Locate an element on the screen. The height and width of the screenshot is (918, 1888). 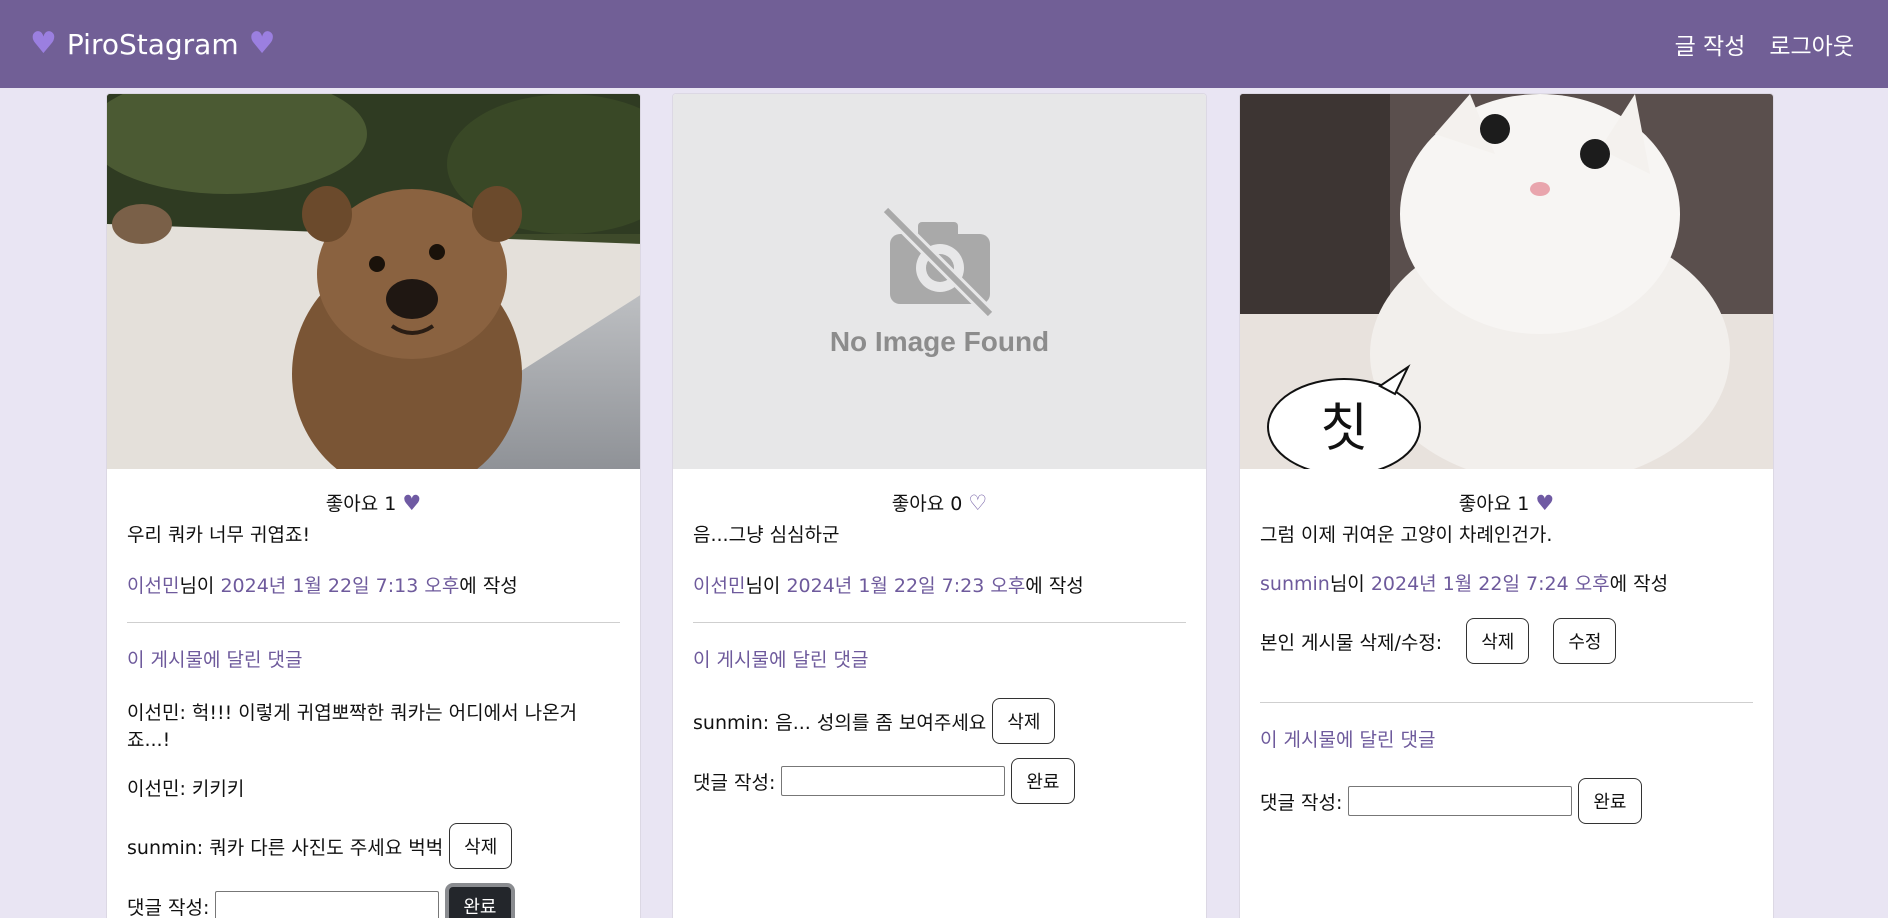
comment-item: 이선민: 키키키 is located at coordinates (373, 787).